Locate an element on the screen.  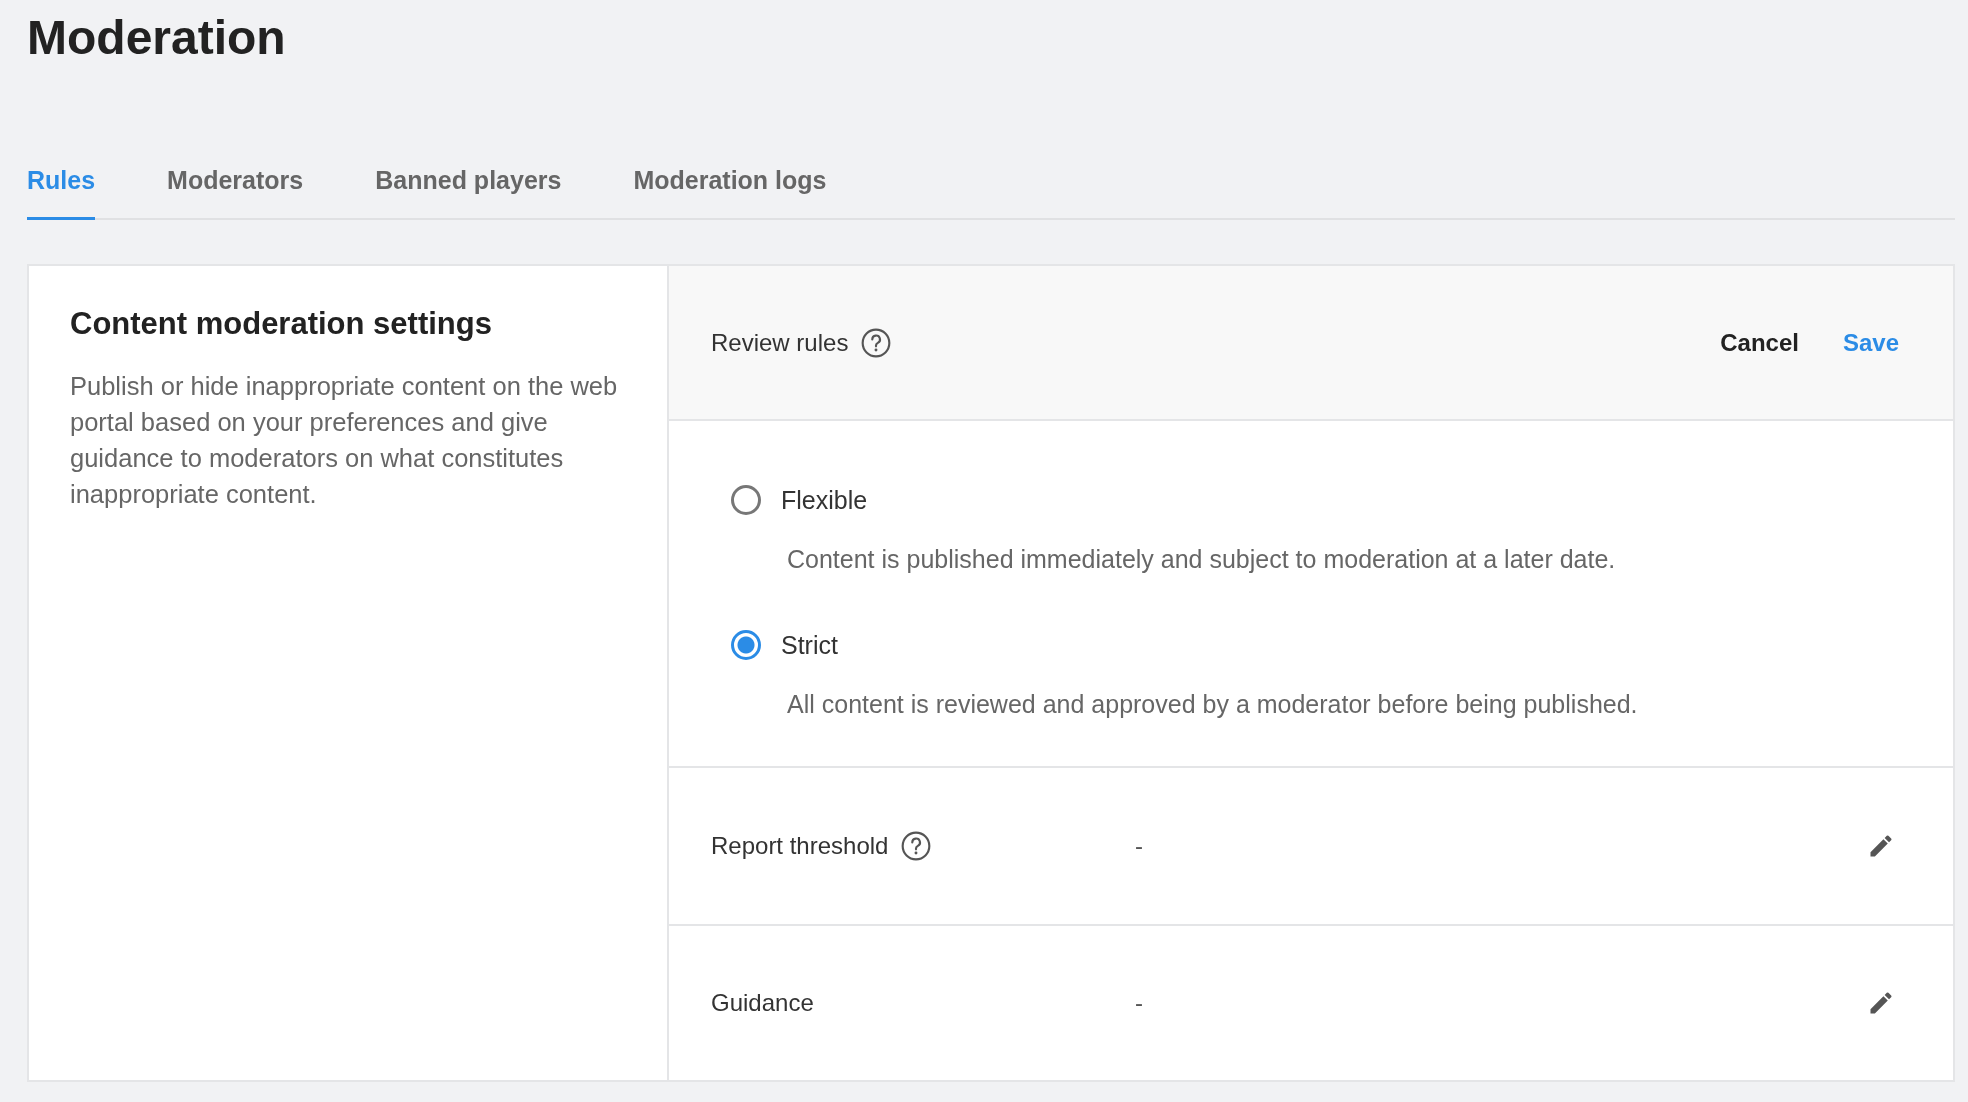
tab: Rules is located at coordinates (61, 193).